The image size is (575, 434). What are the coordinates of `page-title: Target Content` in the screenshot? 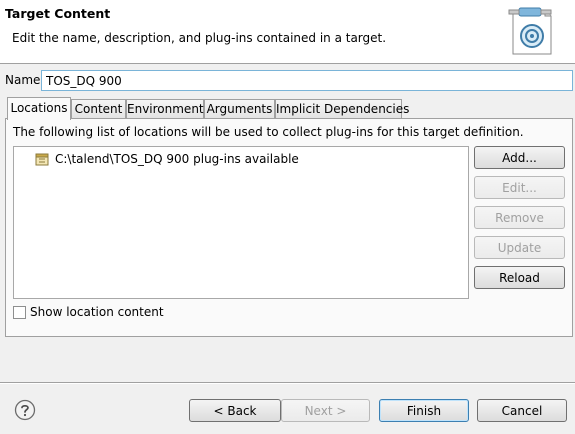 It's located at (58, 13).